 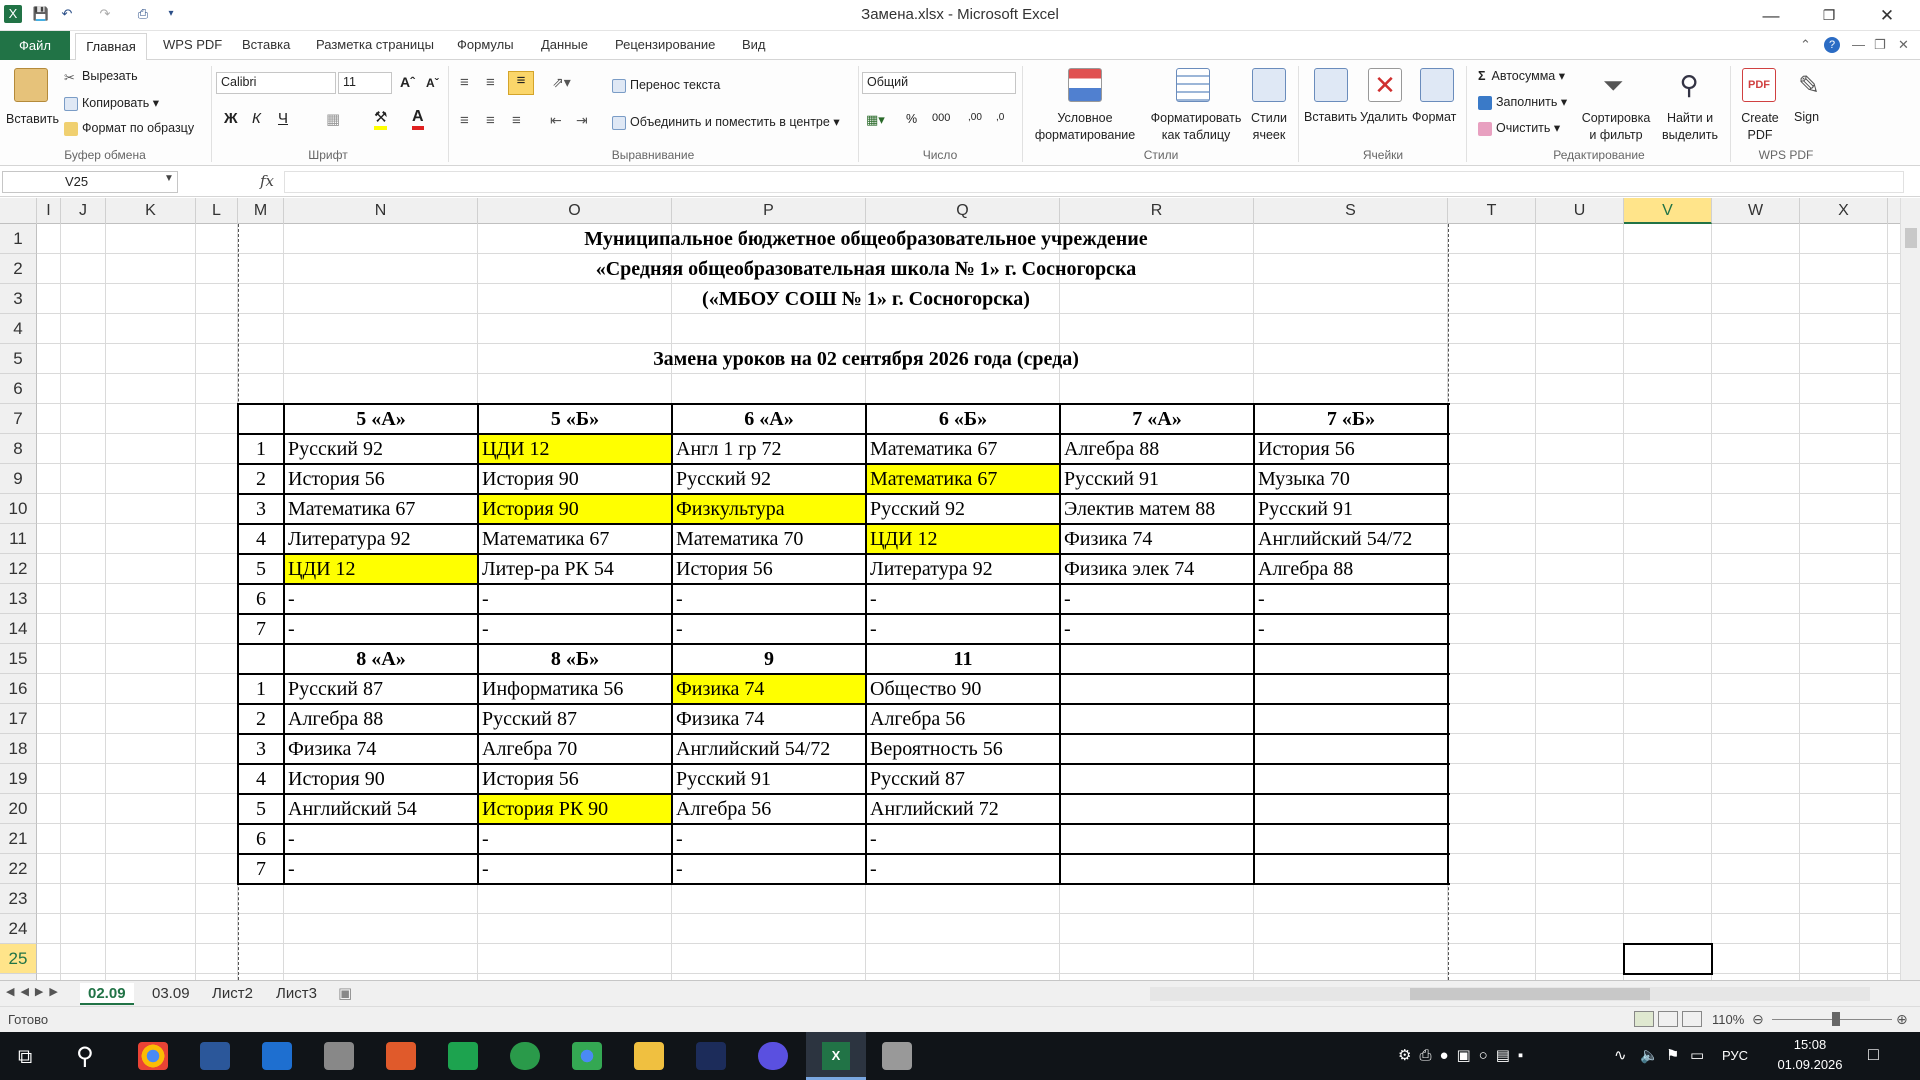 What do you see at coordinates (1873, 1054) in the screenshot?
I see `notifications-icon: □` at bounding box center [1873, 1054].